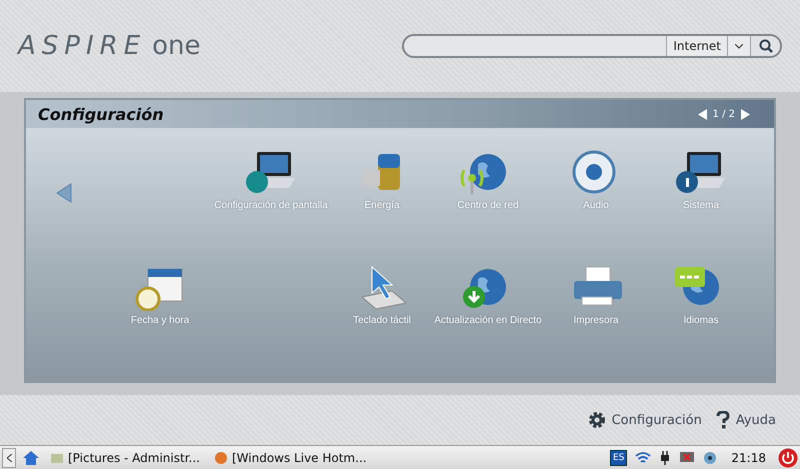 This screenshot has height=469, width=800. I want to click on power-plug-icon, so click(665, 457).